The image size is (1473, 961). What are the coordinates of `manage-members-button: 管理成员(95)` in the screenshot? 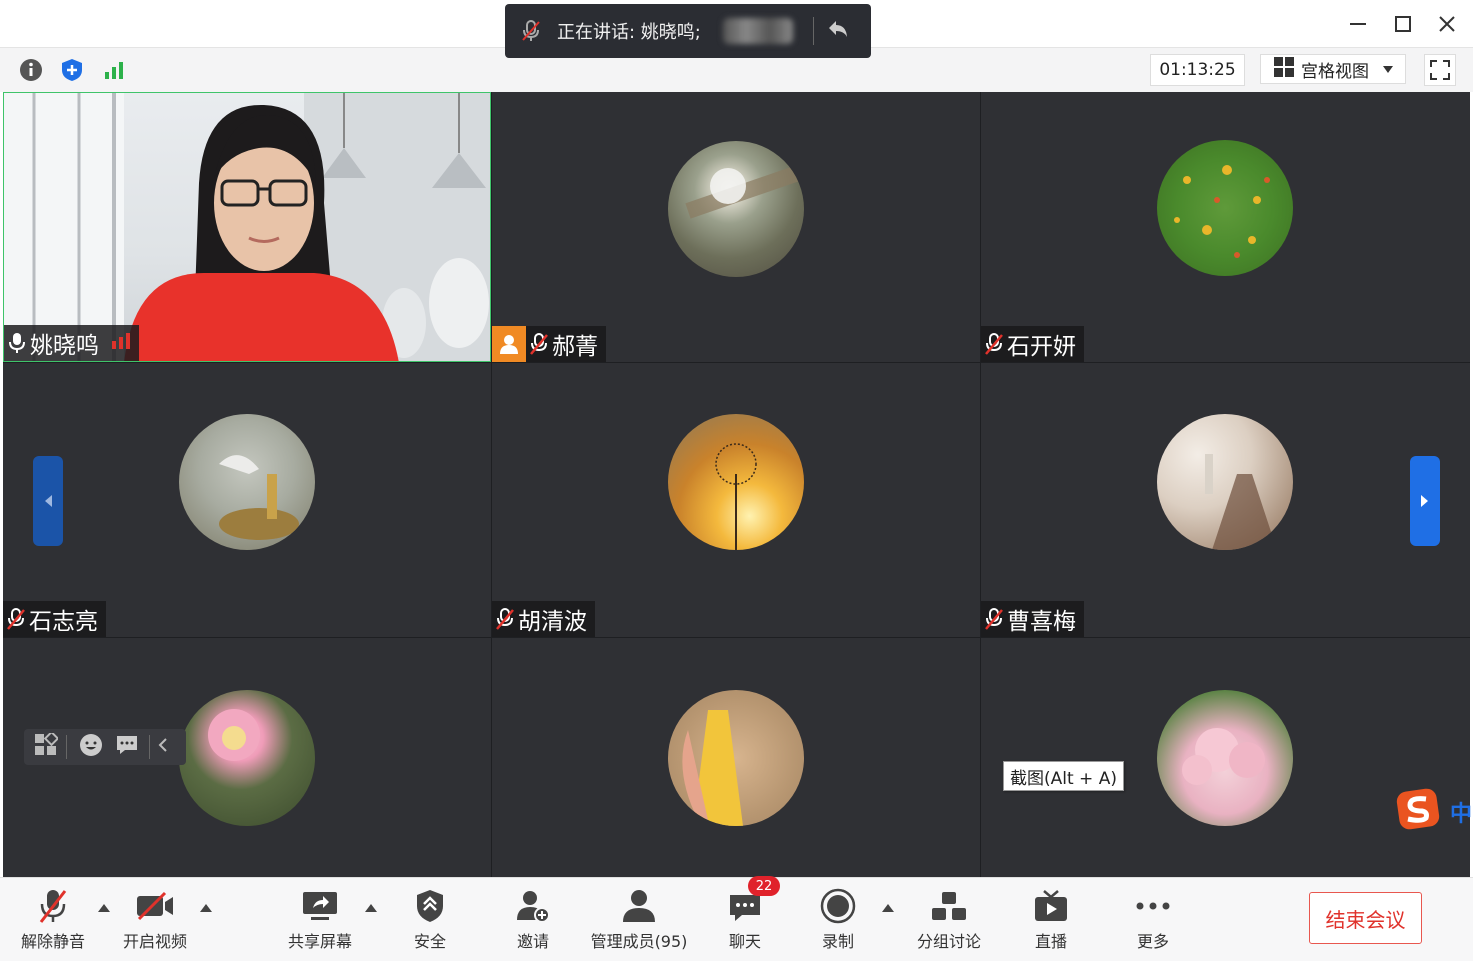 It's located at (639, 918).